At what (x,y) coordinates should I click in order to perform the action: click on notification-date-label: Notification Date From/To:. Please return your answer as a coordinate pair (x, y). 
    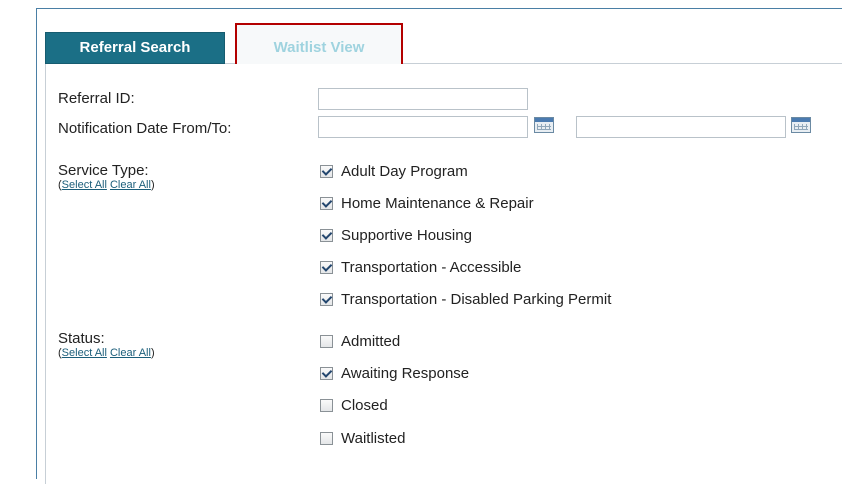
    Looking at the image, I should click on (145, 128).